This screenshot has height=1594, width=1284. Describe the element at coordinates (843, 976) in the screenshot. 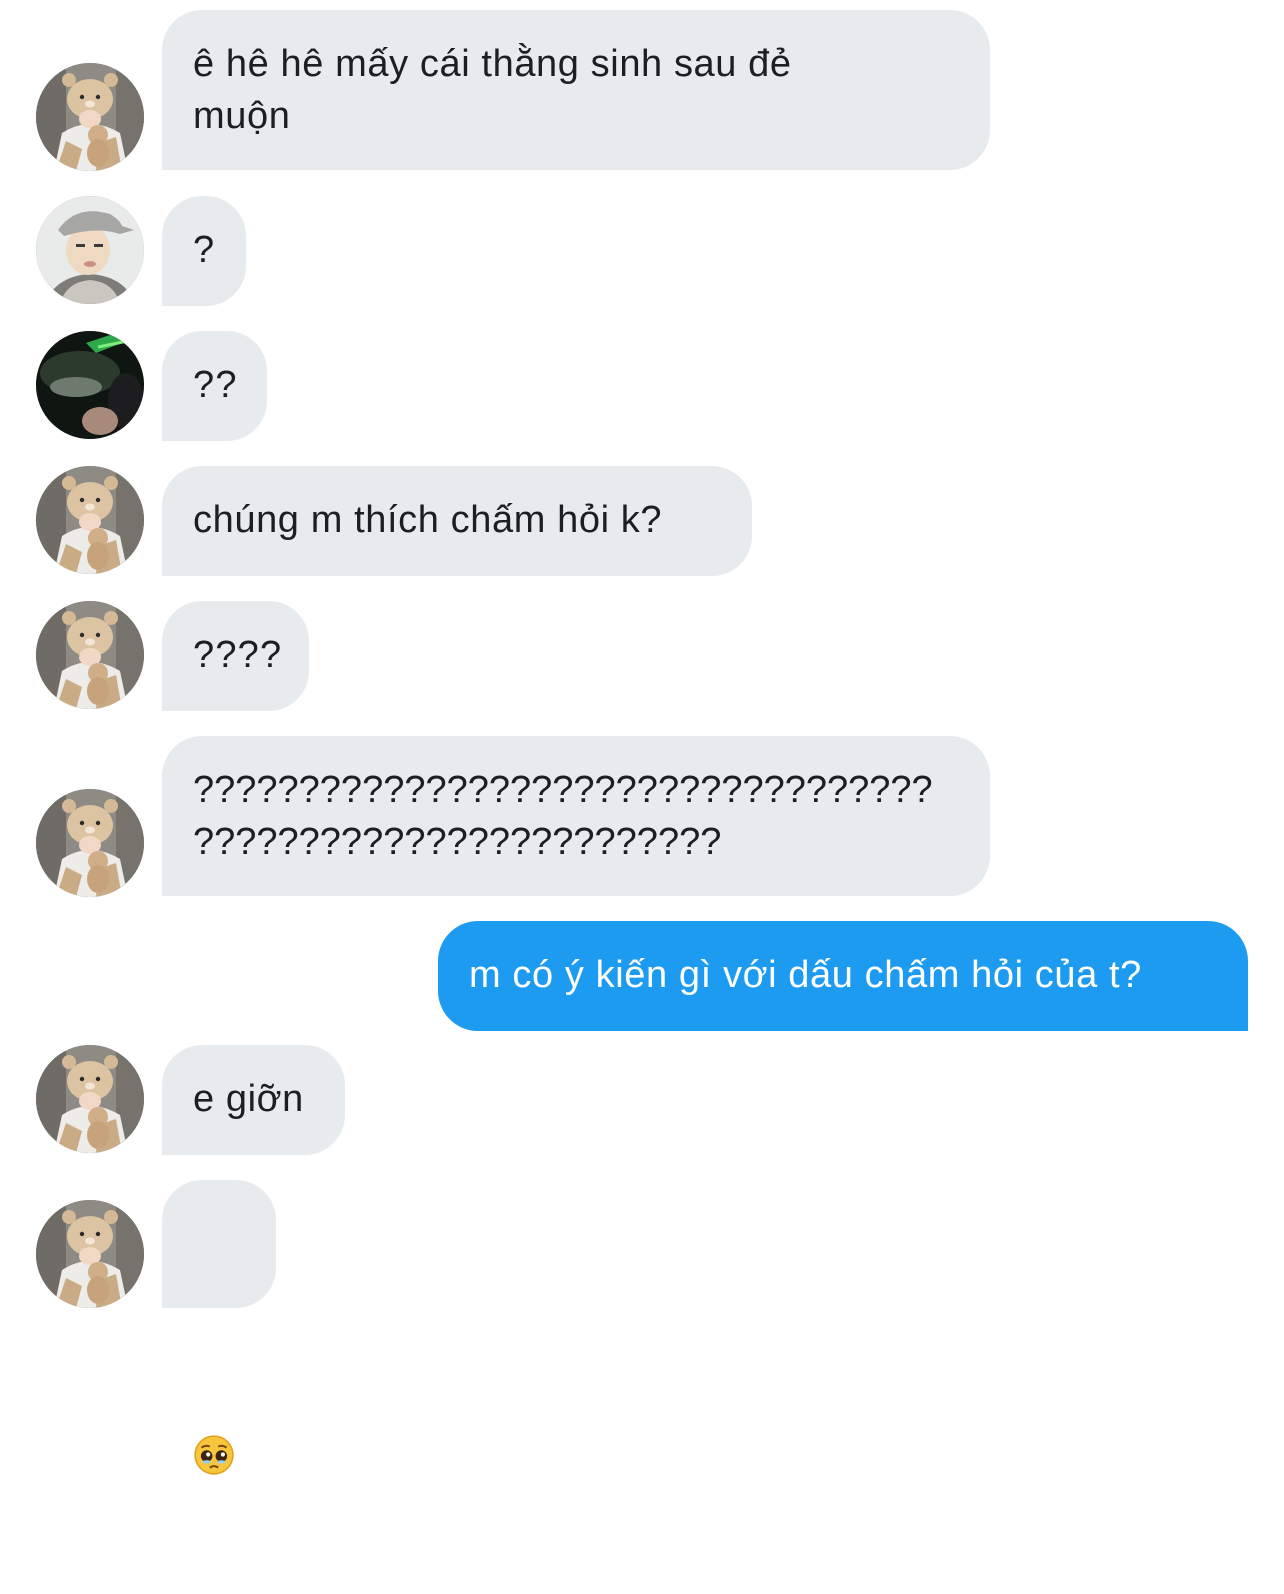

I see `sent-message-bubble: m có ý kiến gì với dấu chấm hỏi của t?` at that location.